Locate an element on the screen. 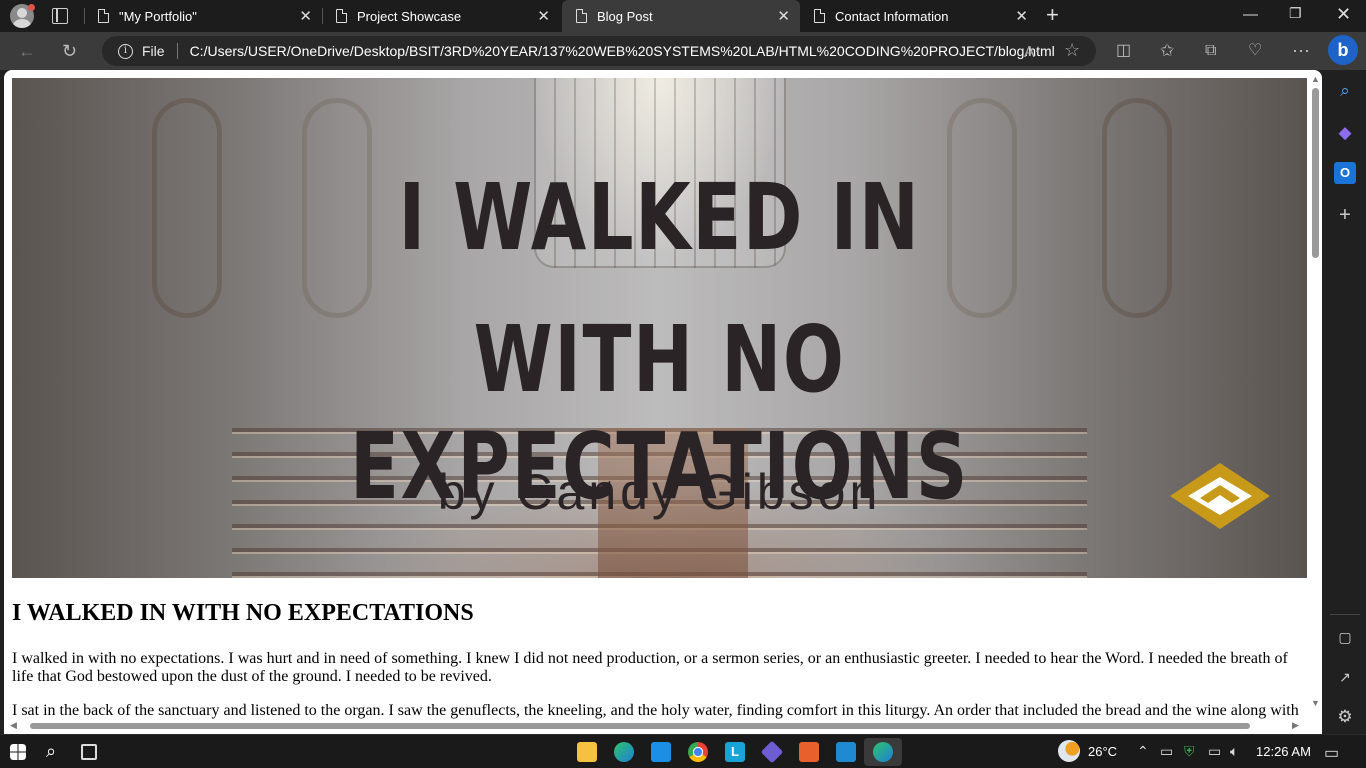  hide-sidebar-icon: ▢ is located at coordinates (1345, 637).